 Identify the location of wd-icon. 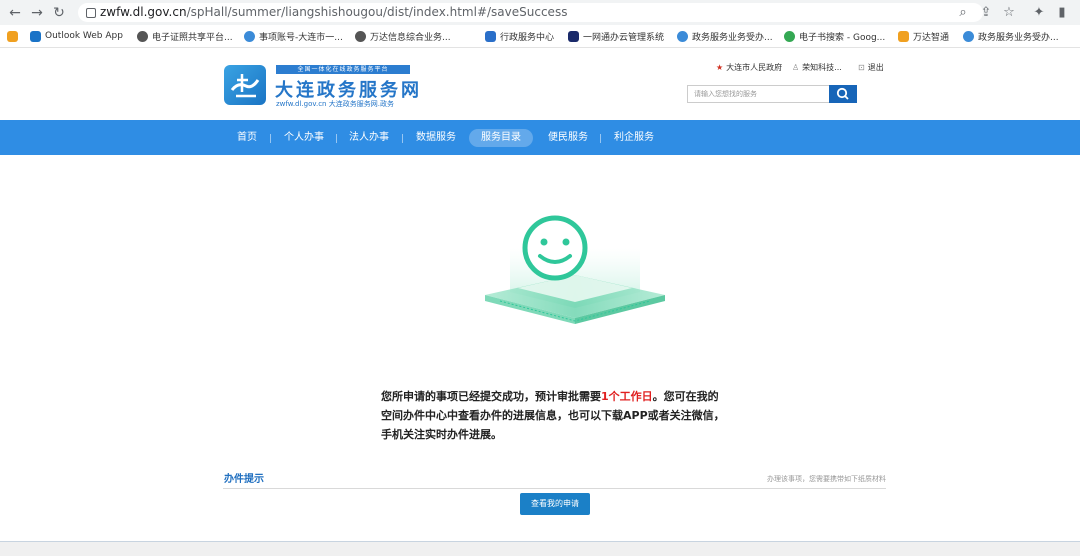
(490, 36).